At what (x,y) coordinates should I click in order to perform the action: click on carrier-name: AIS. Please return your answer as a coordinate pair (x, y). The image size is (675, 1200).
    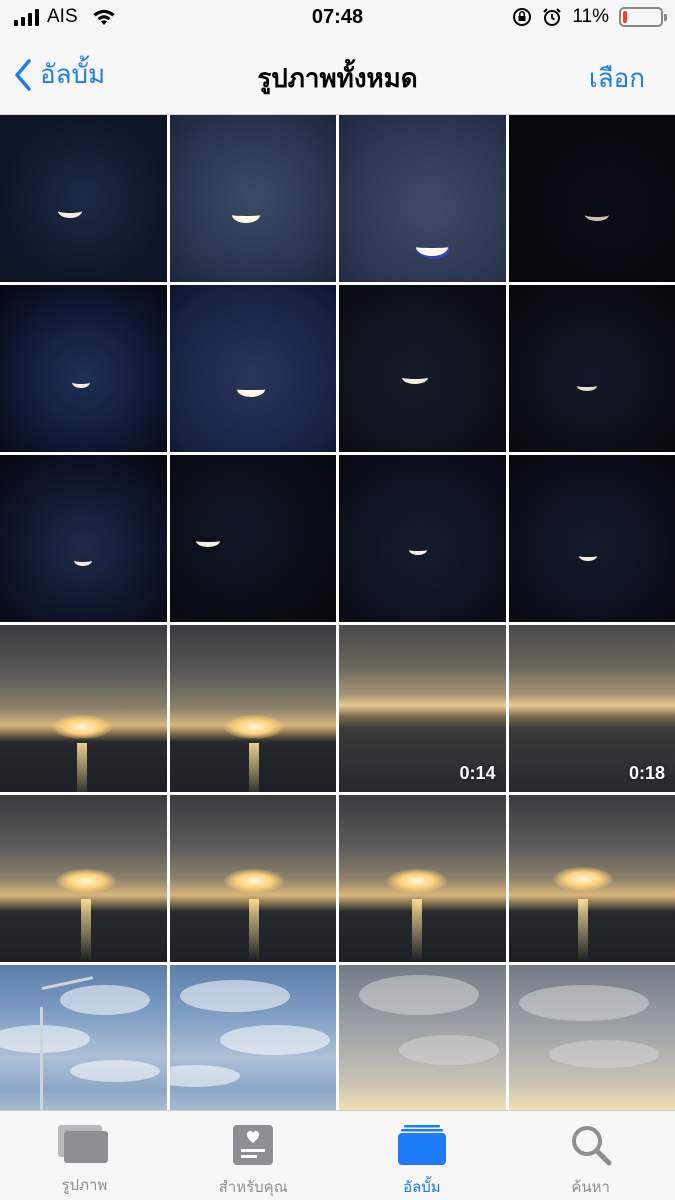
    Looking at the image, I should click on (62, 16).